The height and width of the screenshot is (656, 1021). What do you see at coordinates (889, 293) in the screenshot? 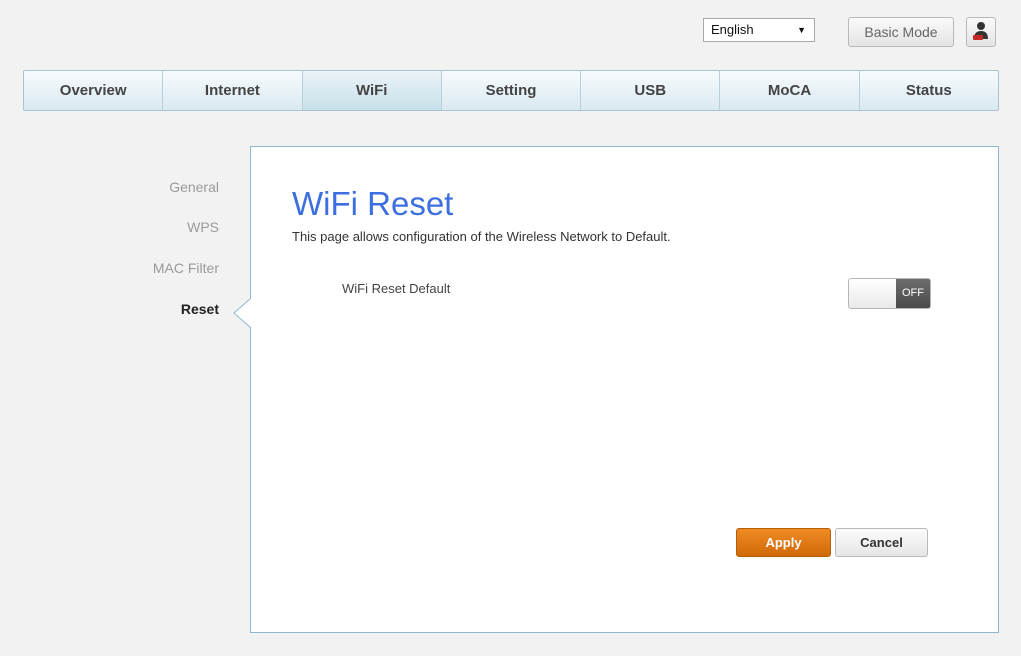
I see `wifi-reset-default-toggle: OFF` at bounding box center [889, 293].